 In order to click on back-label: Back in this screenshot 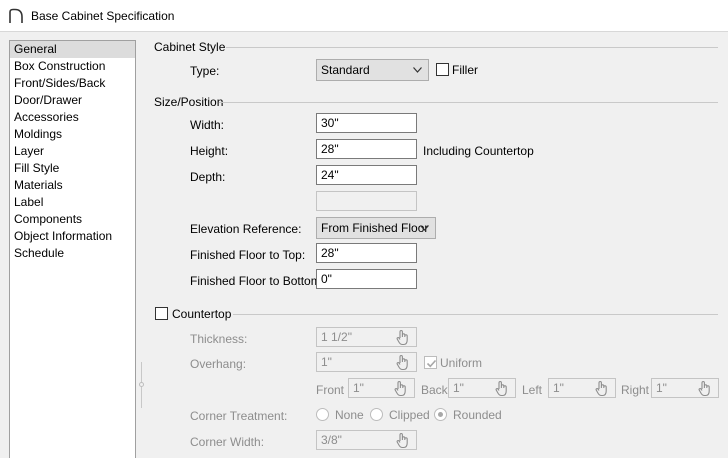, I will do `click(434, 390)`.